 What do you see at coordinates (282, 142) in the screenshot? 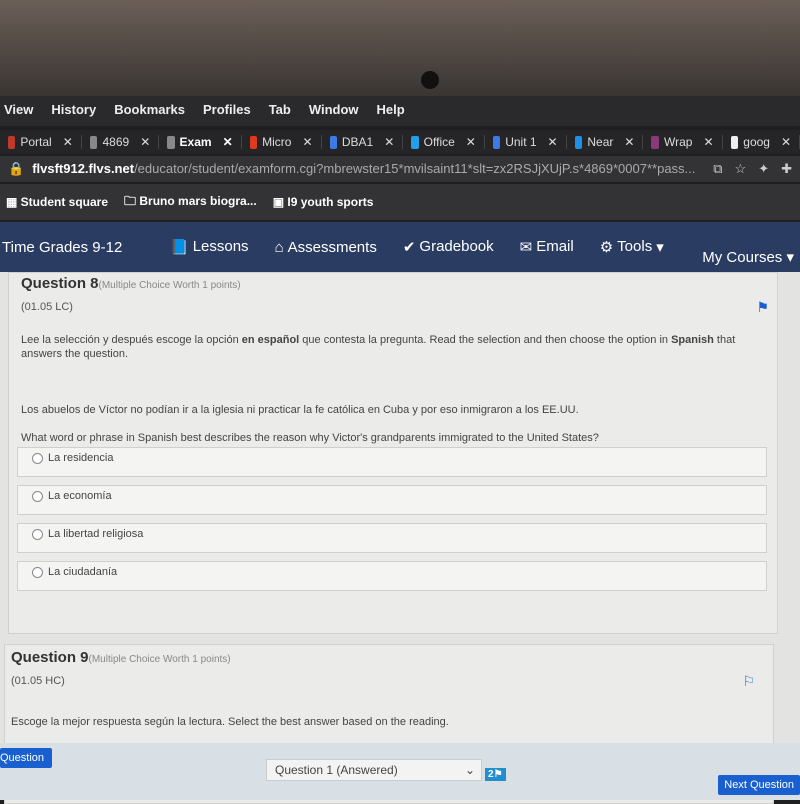
I see `browser-tab: Micro ✕` at bounding box center [282, 142].